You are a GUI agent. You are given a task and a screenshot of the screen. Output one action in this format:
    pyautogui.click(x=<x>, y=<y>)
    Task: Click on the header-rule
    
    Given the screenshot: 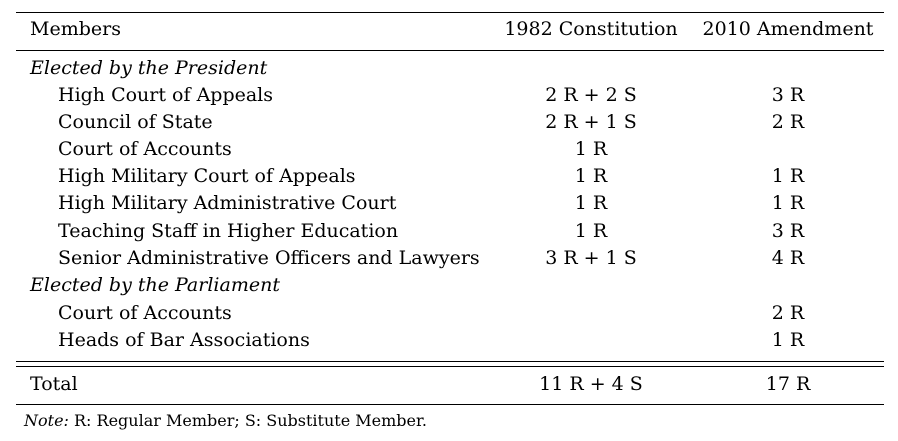 What is the action you would take?
    pyautogui.click(x=450, y=50)
    